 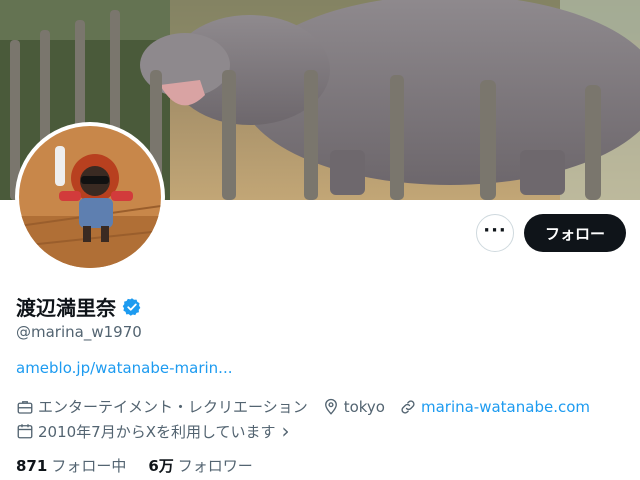 I want to click on name-row: 渡辺満里奈, so click(x=79, y=306).